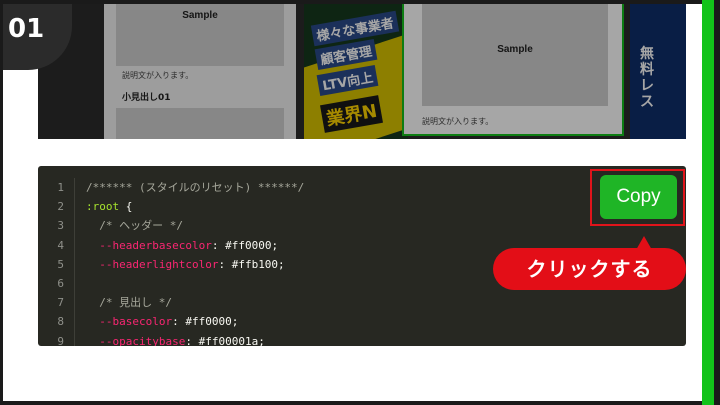  I want to click on line-number: 7, so click(60, 303).